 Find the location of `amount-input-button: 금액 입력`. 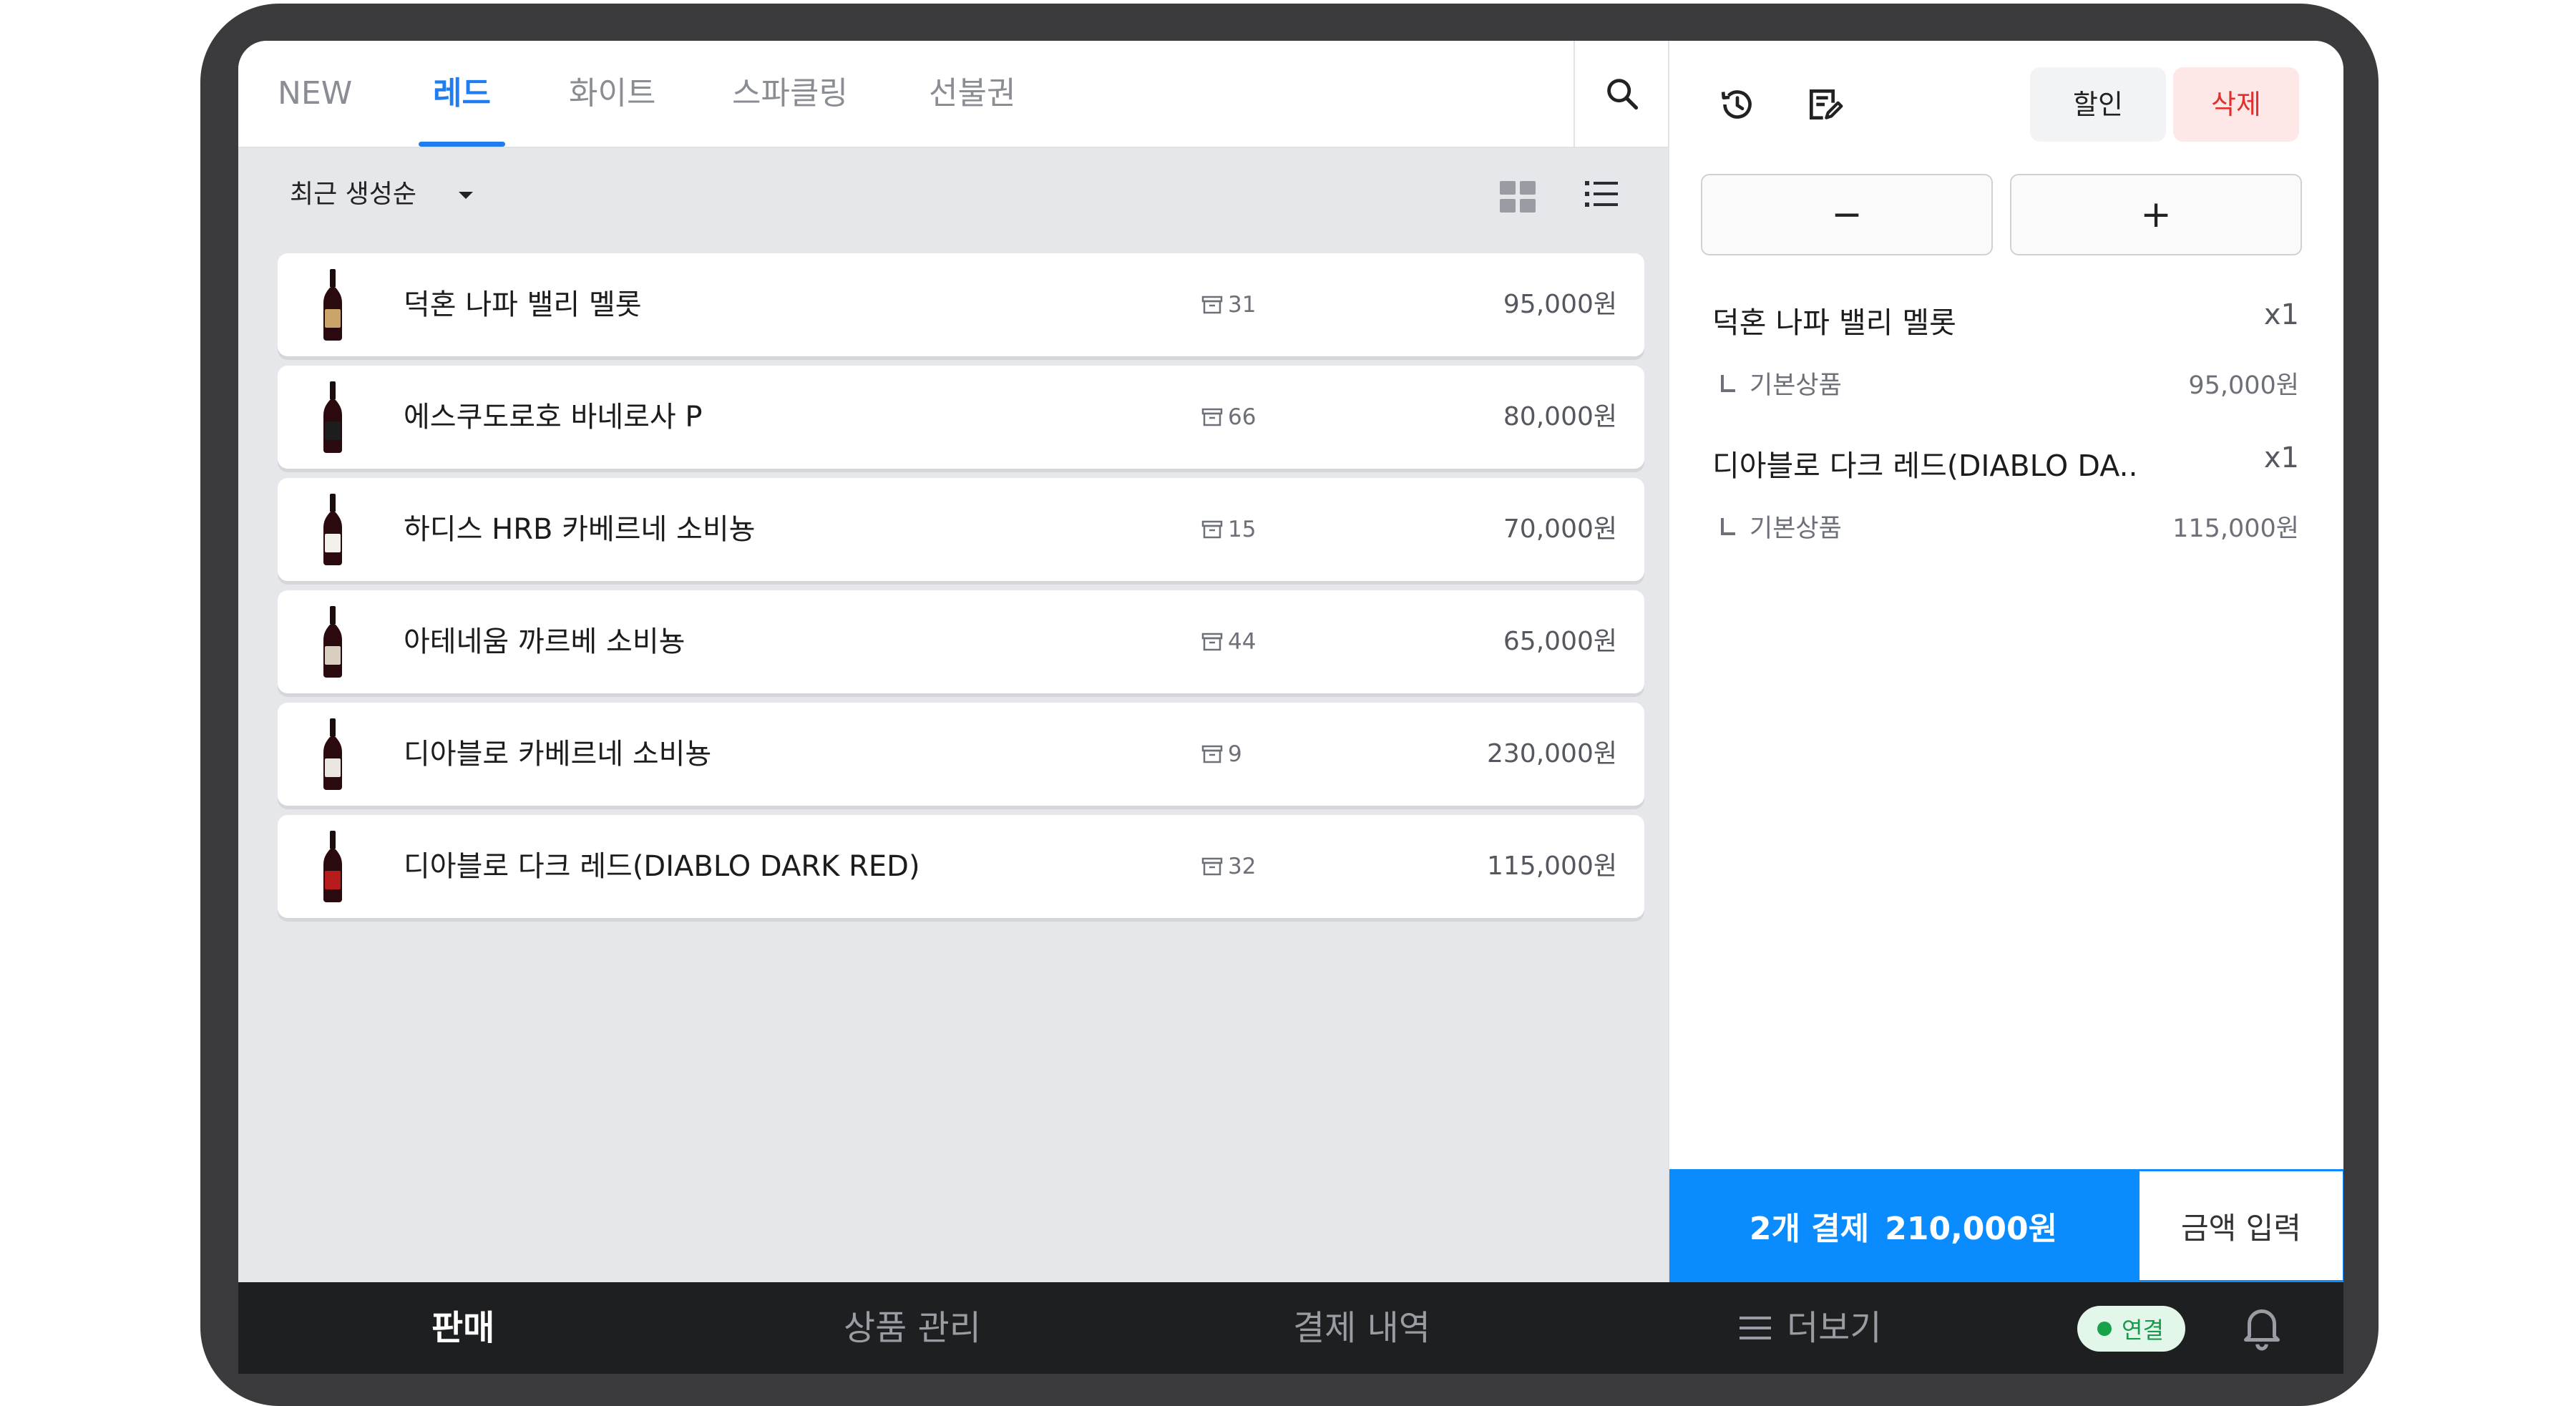

amount-input-button: 금액 입력 is located at coordinates (2240, 1225).